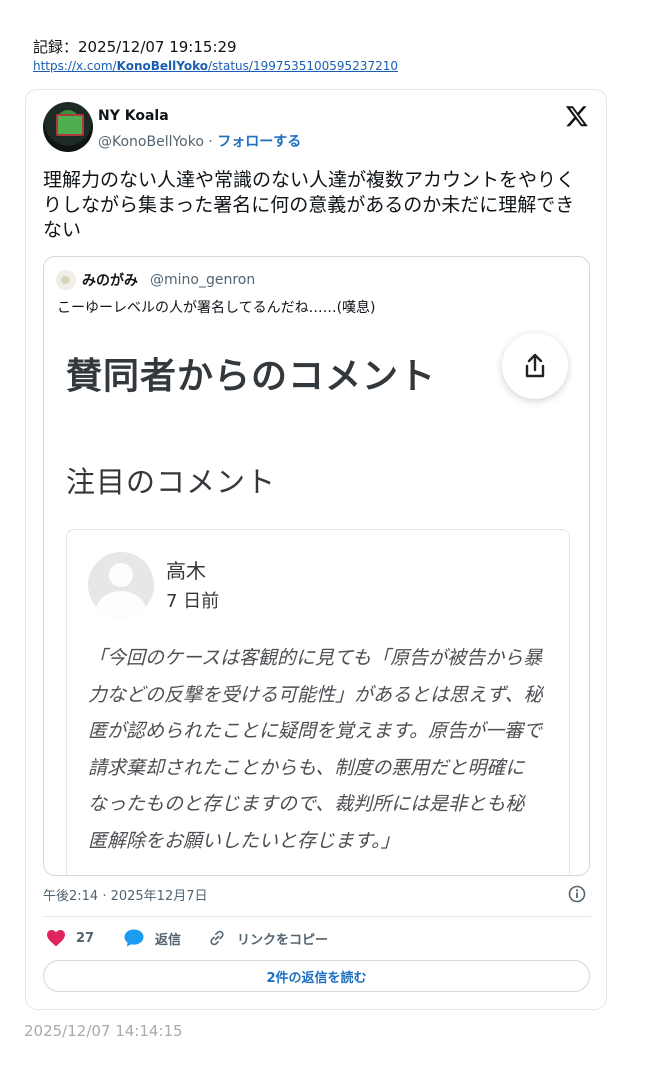  Describe the element at coordinates (135, 47) in the screenshot. I see `record-label: 記録：2025/12/07 19:15:29` at that location.